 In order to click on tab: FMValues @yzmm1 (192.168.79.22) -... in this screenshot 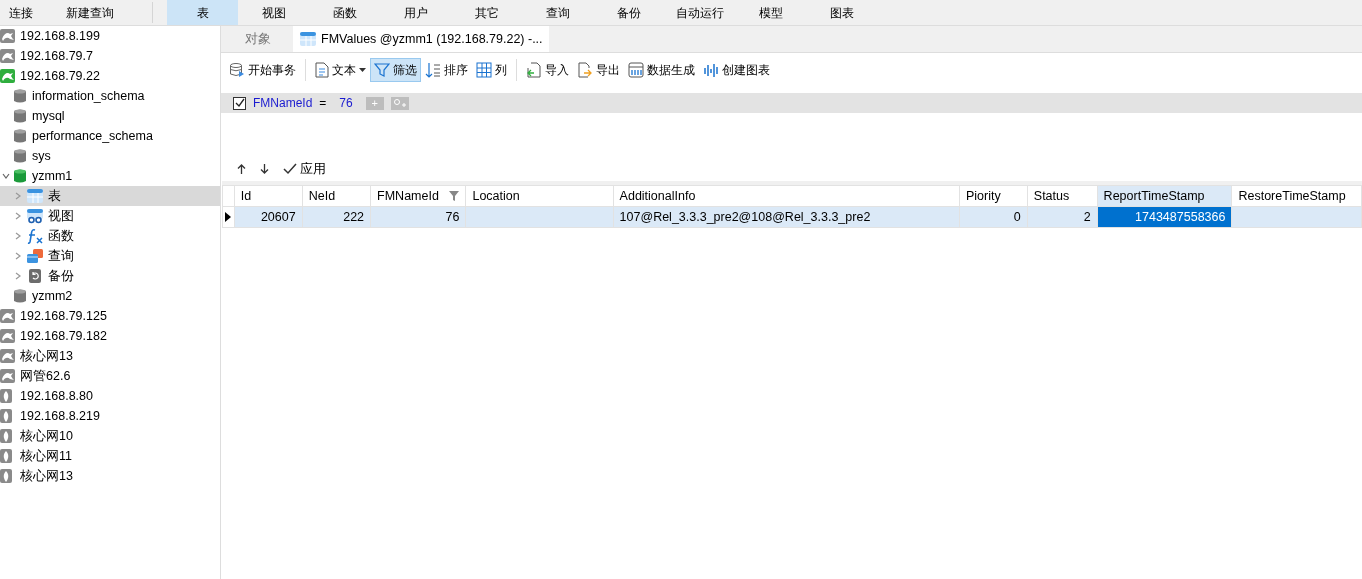, I will do `click(421, 39)`.